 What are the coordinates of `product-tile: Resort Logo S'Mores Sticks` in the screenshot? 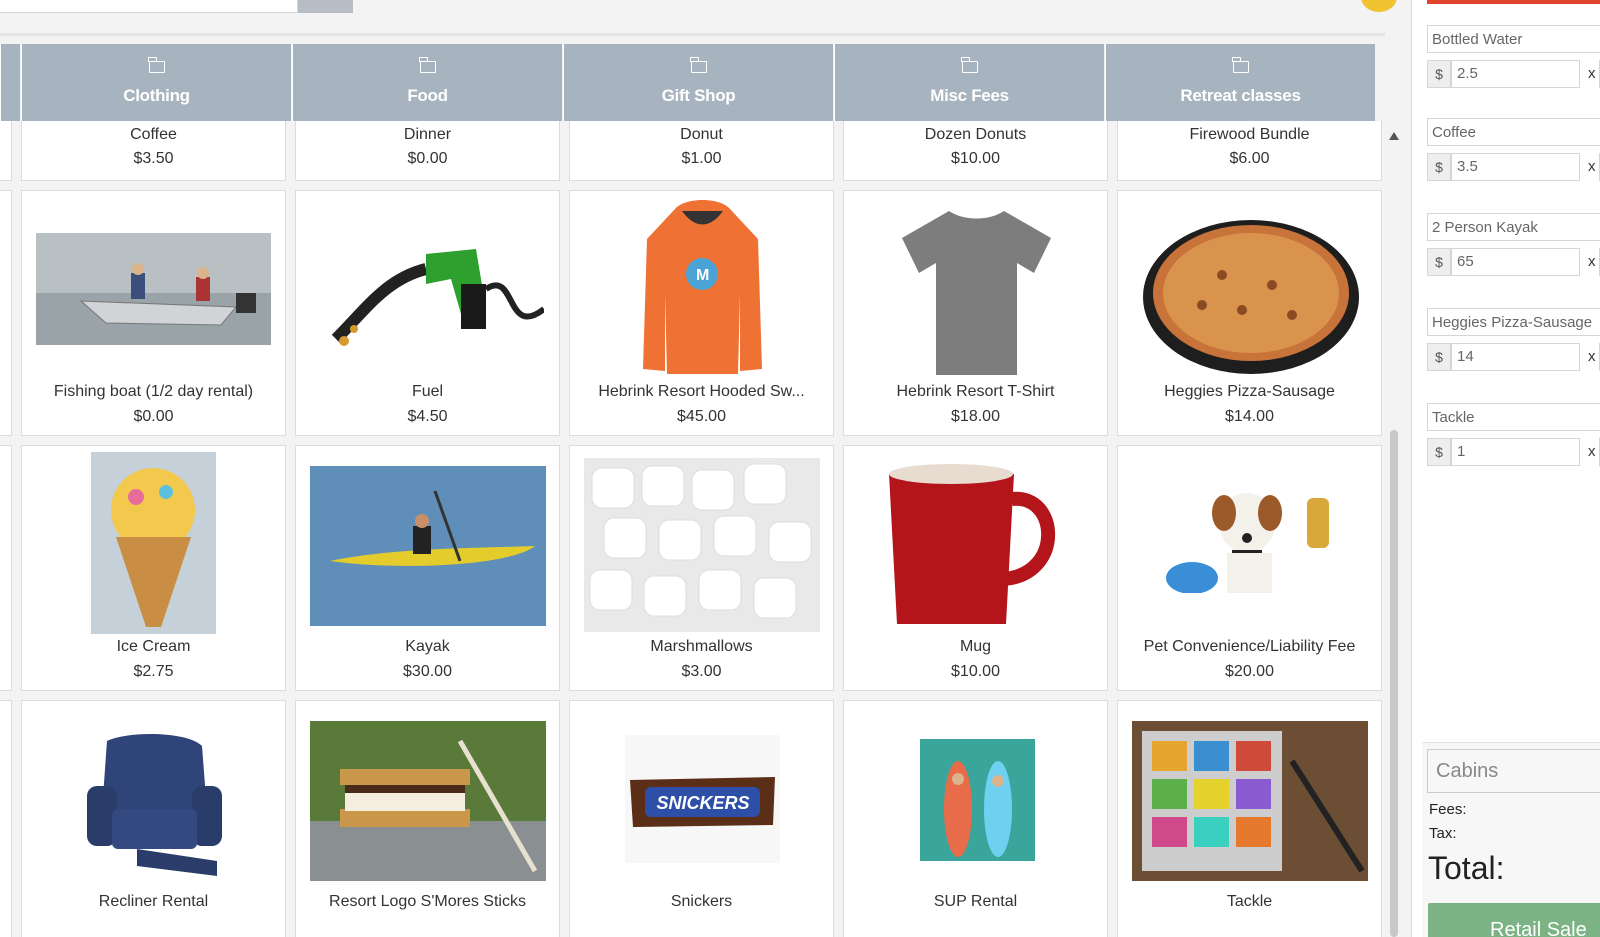 It's located at (427, 818).